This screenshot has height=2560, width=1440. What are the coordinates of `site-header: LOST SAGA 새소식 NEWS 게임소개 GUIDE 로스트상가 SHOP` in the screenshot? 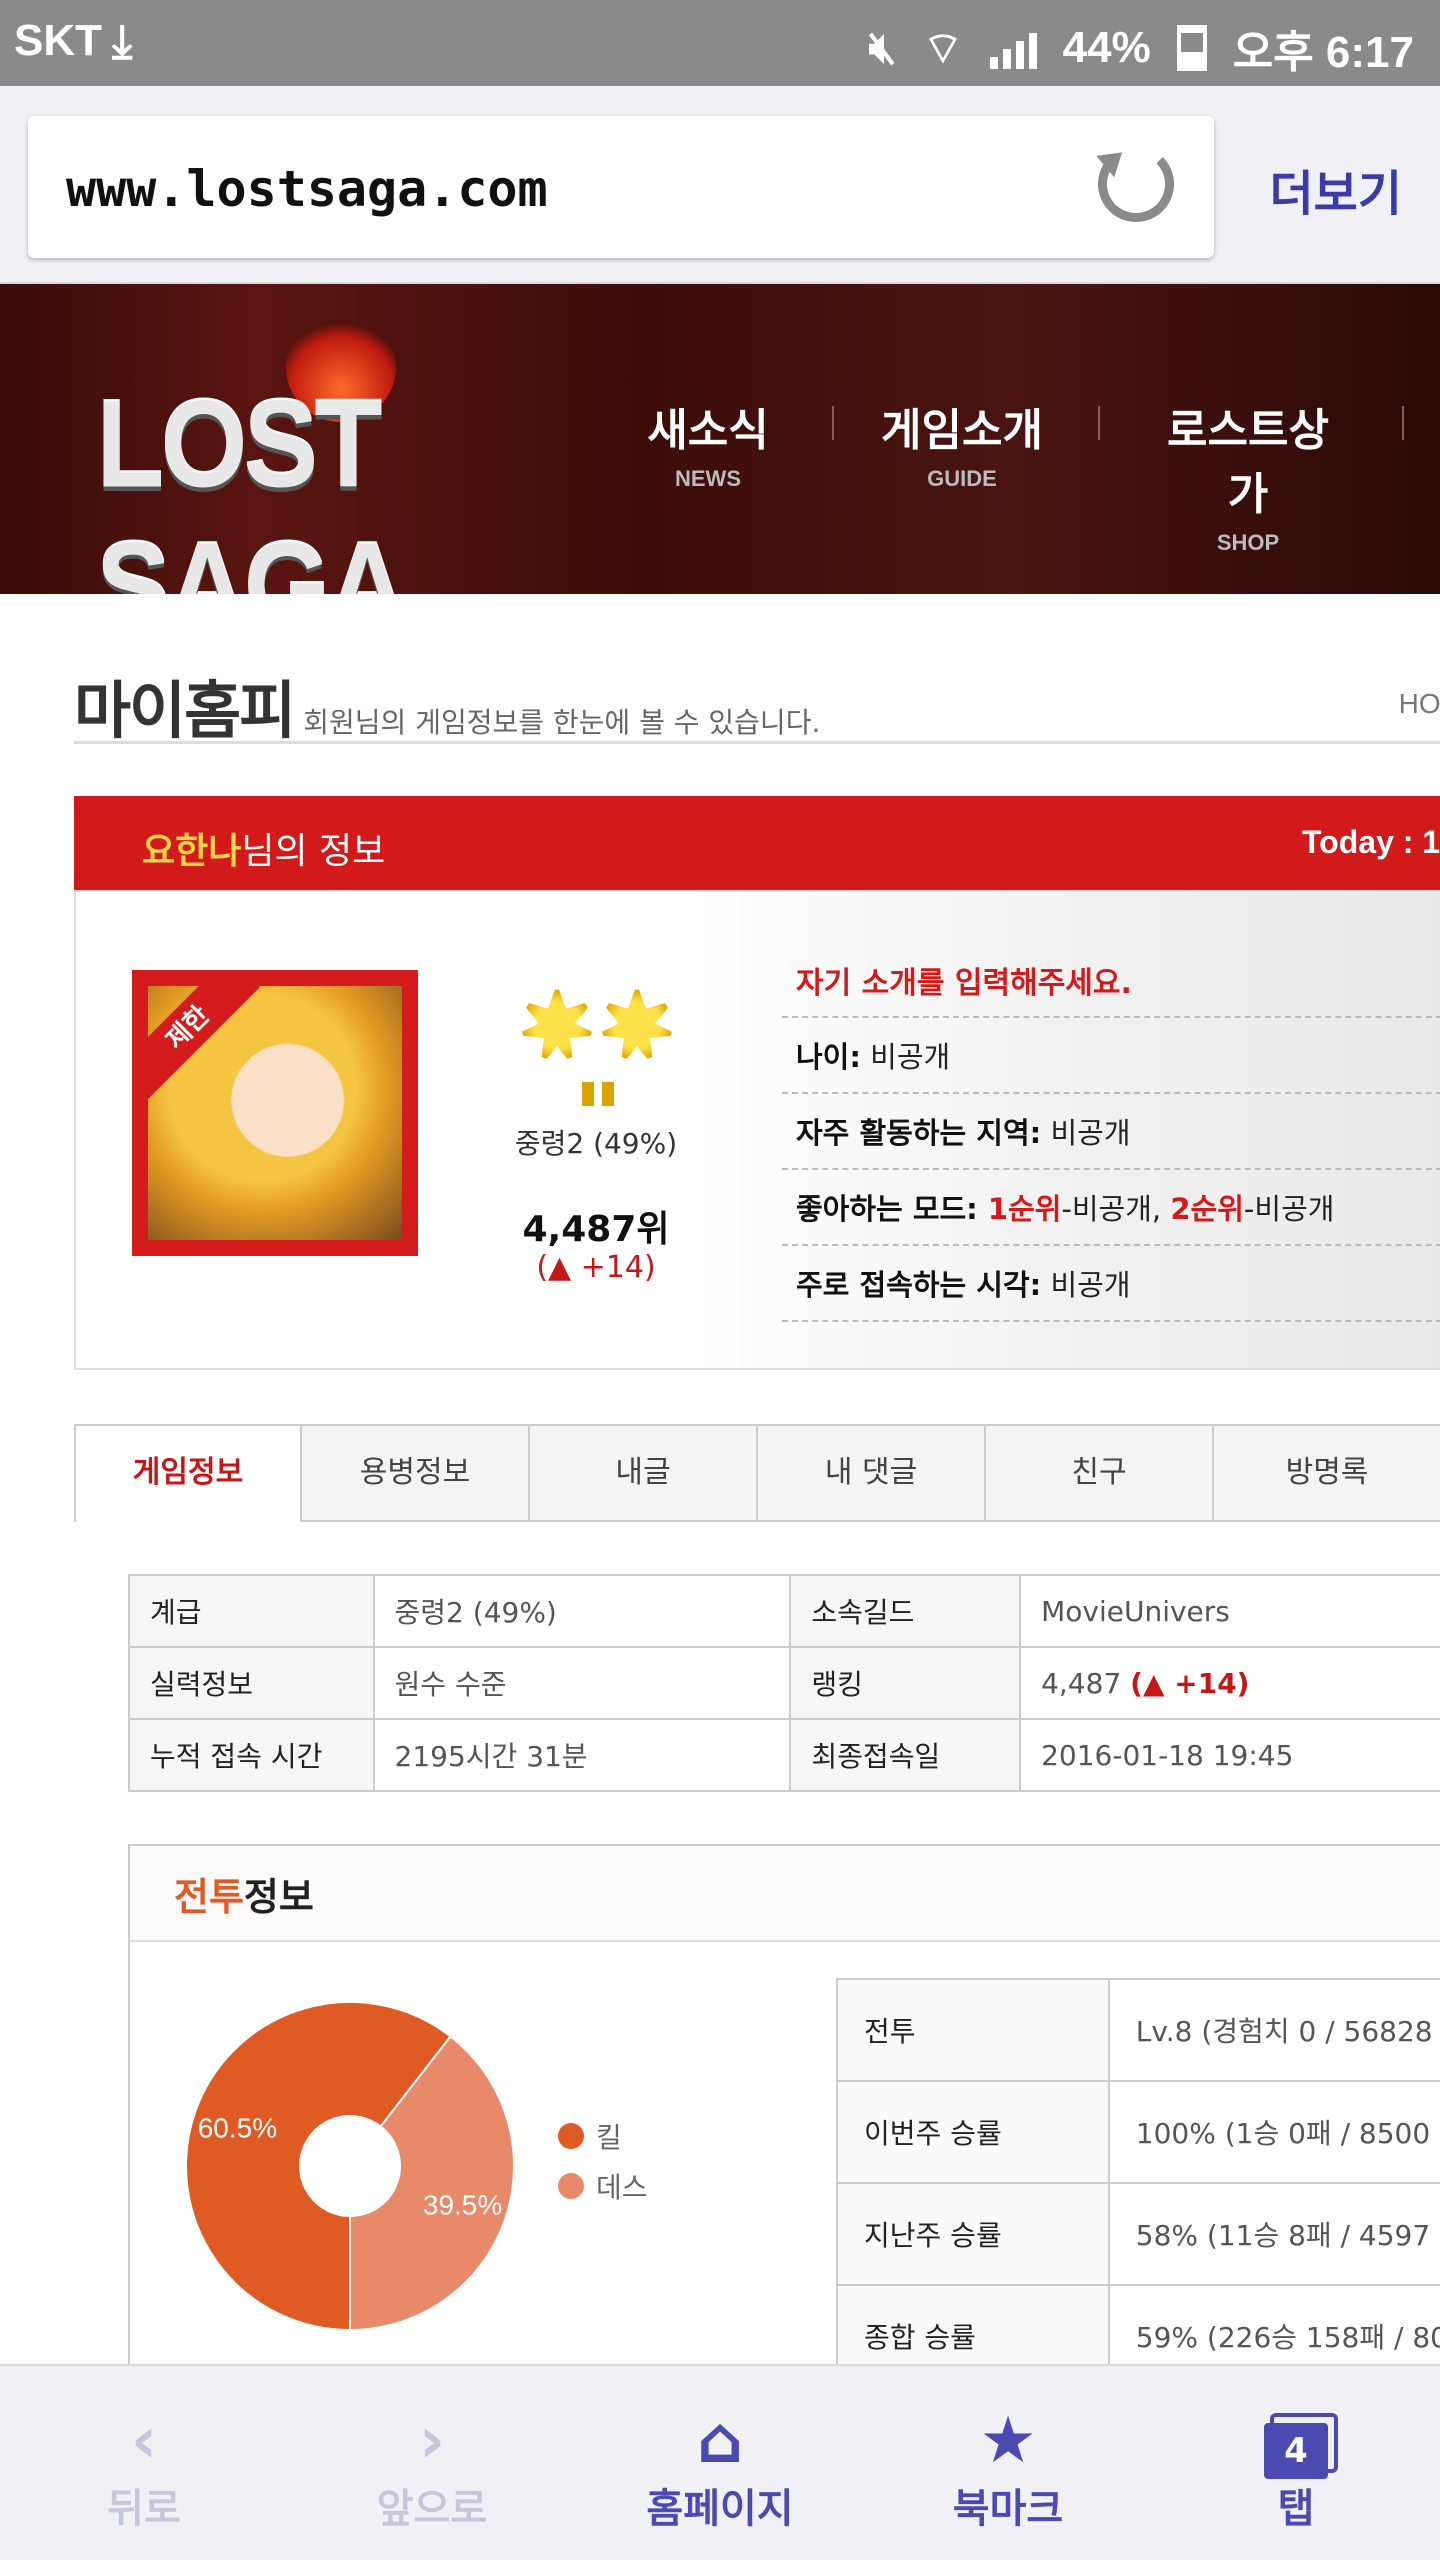 It's located at (720, 439).